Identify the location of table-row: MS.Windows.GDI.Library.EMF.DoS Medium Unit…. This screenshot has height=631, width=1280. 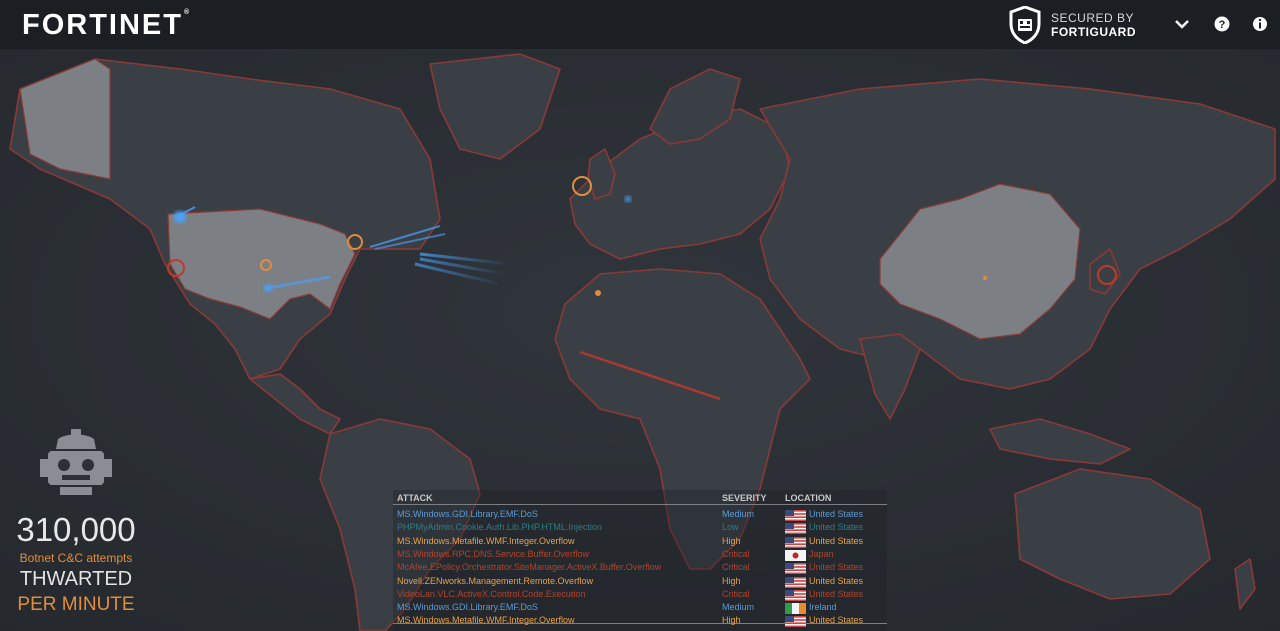
(640, 515).